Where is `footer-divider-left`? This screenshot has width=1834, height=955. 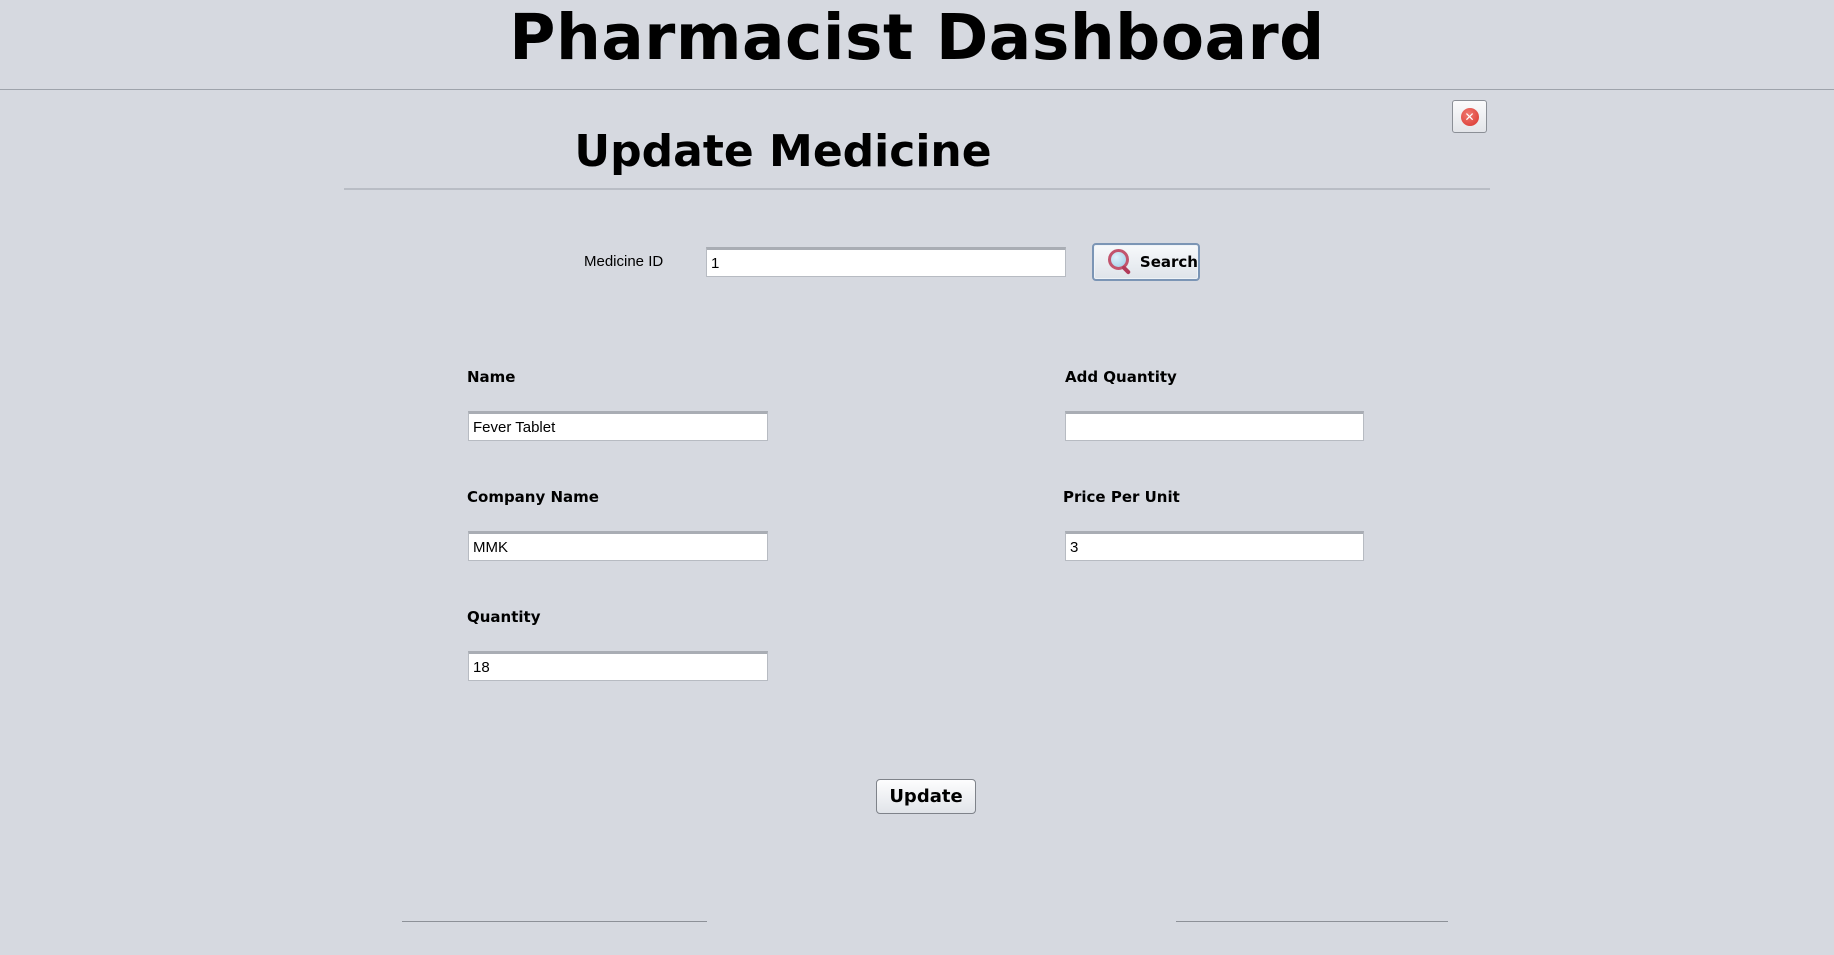 footer-divider-left is located at coordinates (554, 921).